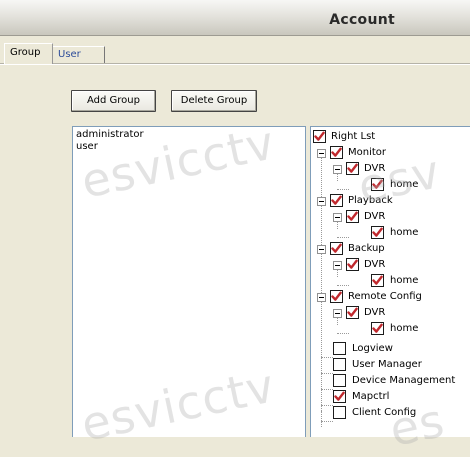  Describe the element at coordinates (372, 348) in the screenshot. I see `tree-node-label: Logview` at that location.